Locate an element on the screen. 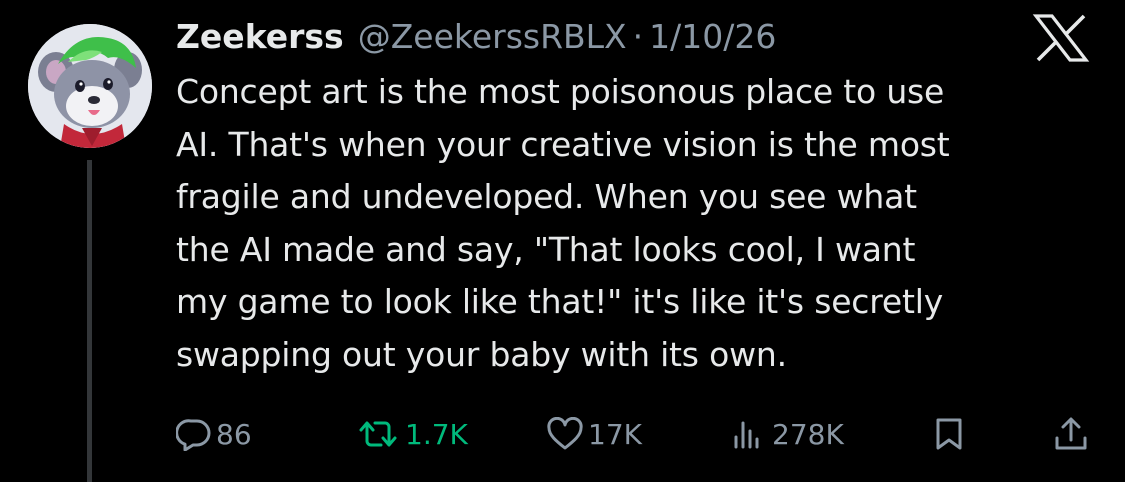  action-bar: 86 1.7K 17K 278K is located at coordinates (562, 434).